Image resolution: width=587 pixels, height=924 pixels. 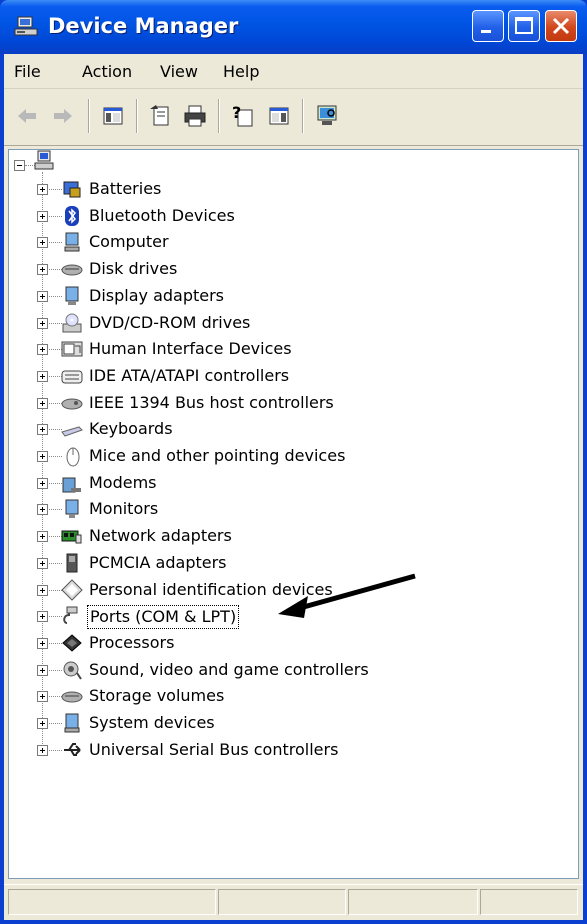 What do you see at coordinates (72, 696) in the screenshot?
I see `storage-volume-icon` at bounding box center [72, 696].